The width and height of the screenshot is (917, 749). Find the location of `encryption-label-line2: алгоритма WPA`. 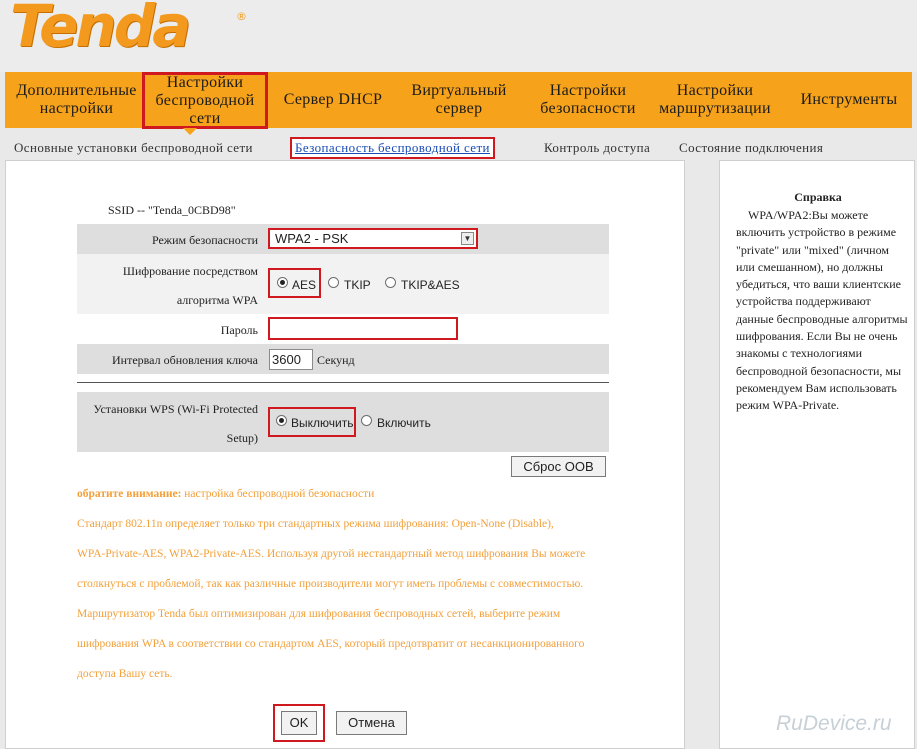

encryption-label-line2: алгоритма WPA is located at coordinates (217, 300).